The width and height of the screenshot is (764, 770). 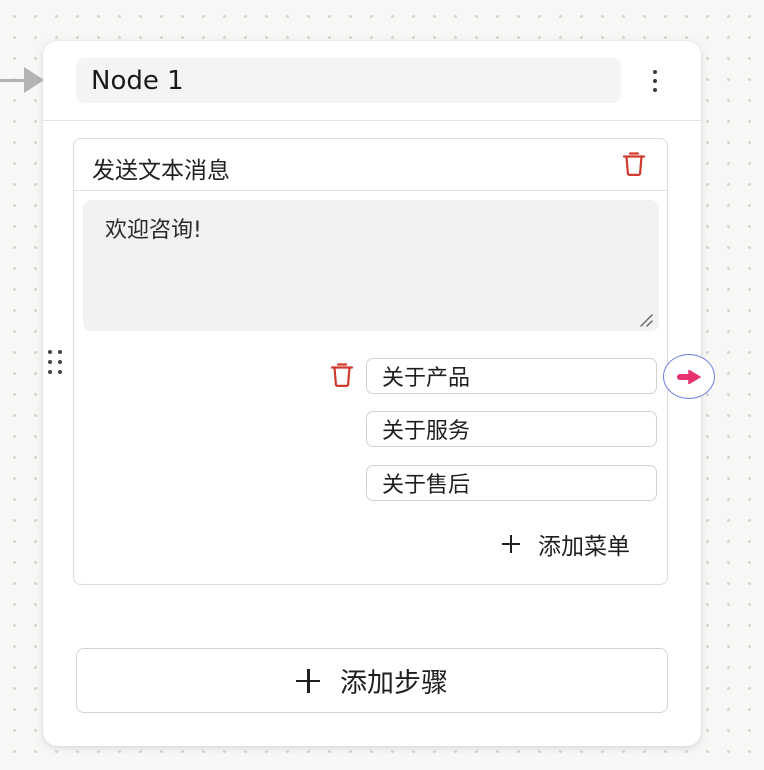 I want to click on step-title: 发送文本消息, so click(x=161, y=171).